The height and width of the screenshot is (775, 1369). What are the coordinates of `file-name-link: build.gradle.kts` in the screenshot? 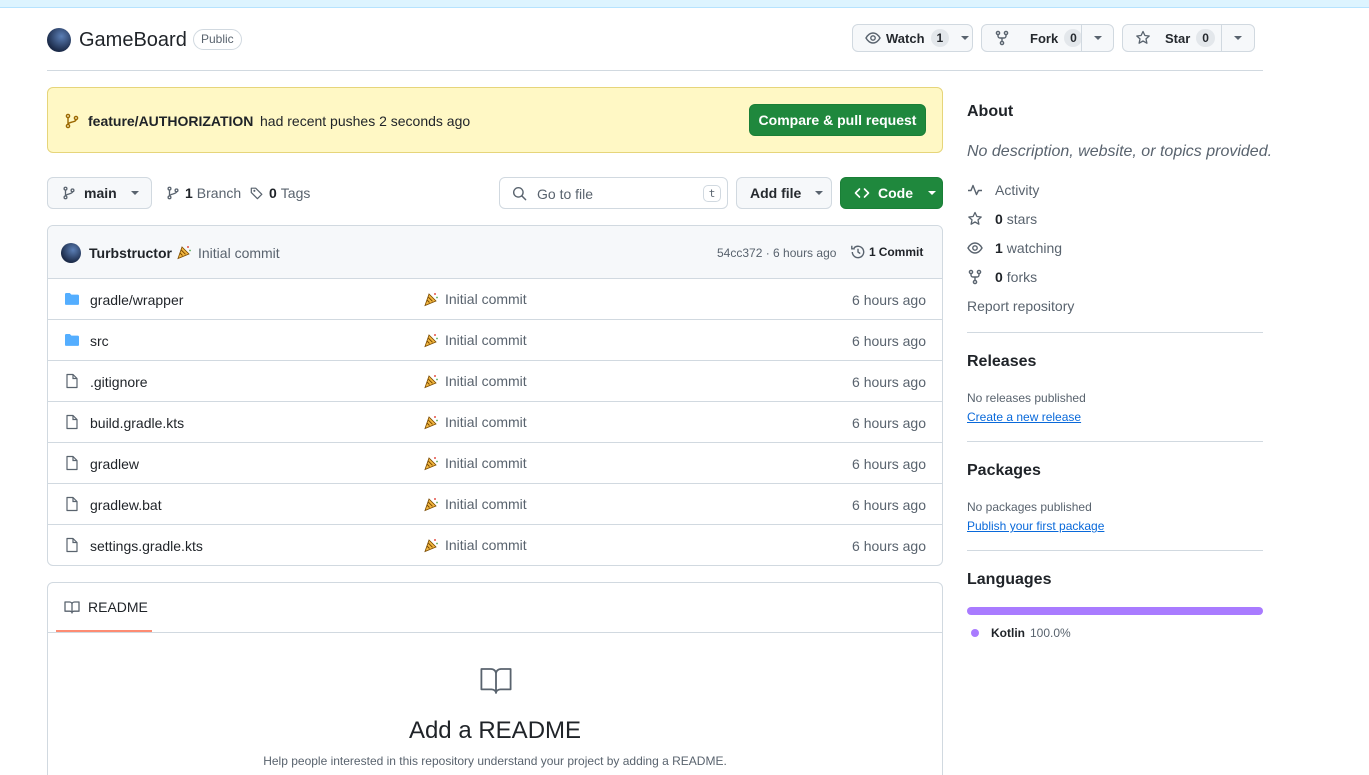 It's located at (137, 423).